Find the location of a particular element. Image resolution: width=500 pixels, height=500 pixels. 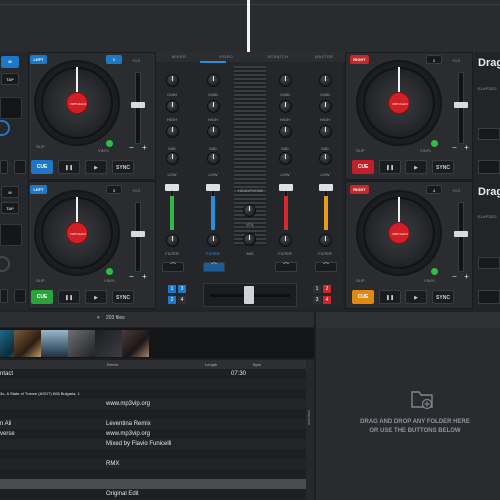

ch1-high-knob is located at coordinates (172, 106).